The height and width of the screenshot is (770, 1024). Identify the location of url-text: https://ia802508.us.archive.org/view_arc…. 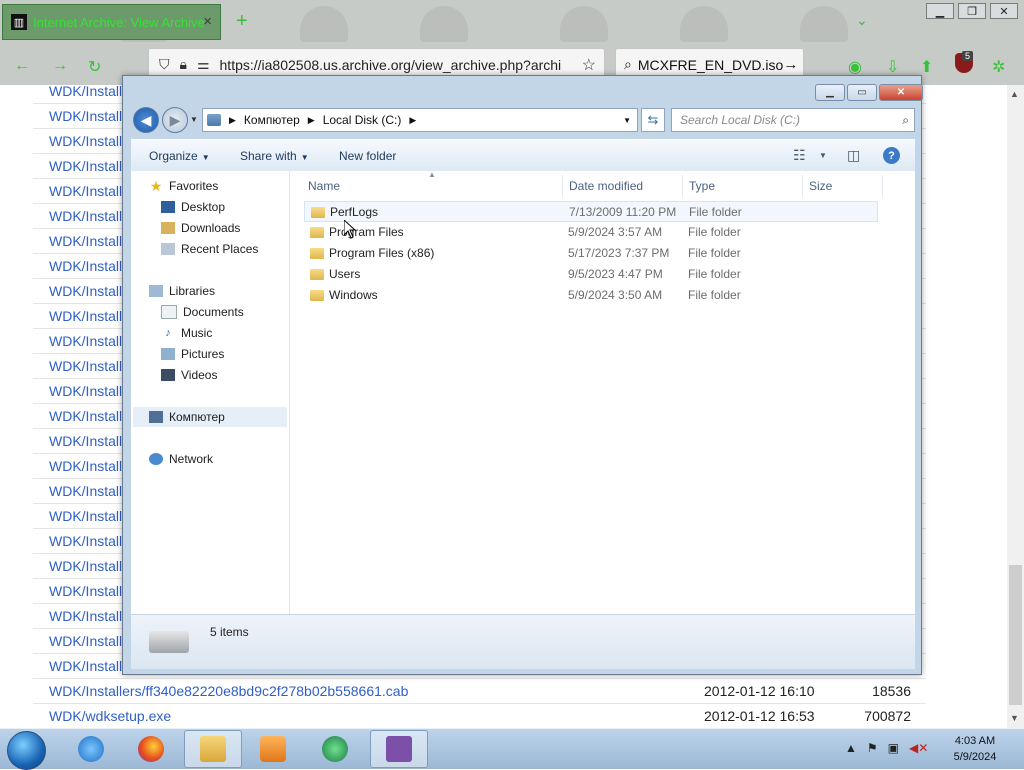
(401, 65).